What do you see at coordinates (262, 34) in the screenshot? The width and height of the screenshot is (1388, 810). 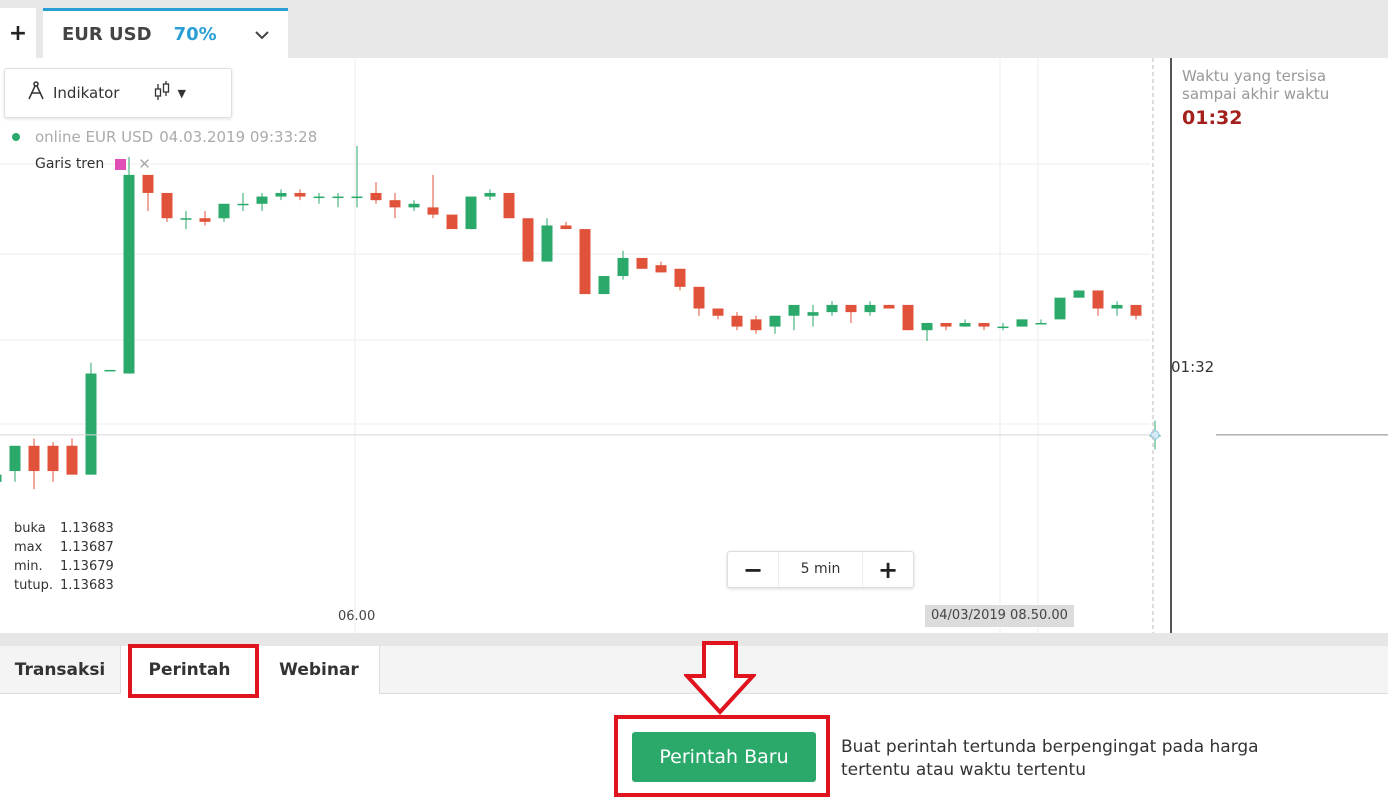 I see `chevron-down-icon` at bounding box center [262, 34].